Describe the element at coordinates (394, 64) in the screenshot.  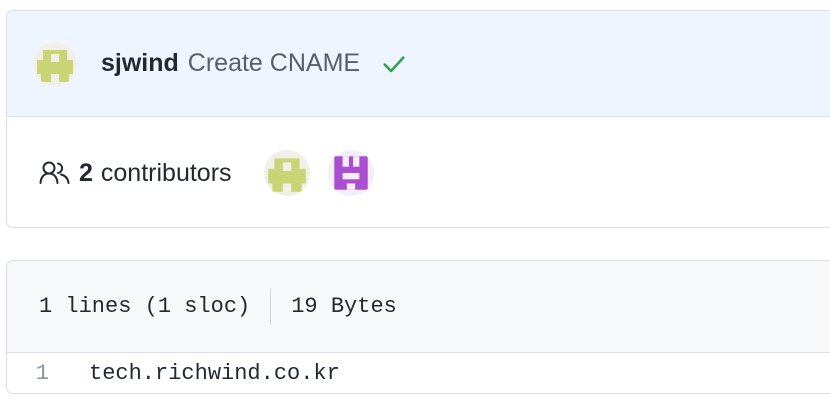
I see `check-icon` at that location.